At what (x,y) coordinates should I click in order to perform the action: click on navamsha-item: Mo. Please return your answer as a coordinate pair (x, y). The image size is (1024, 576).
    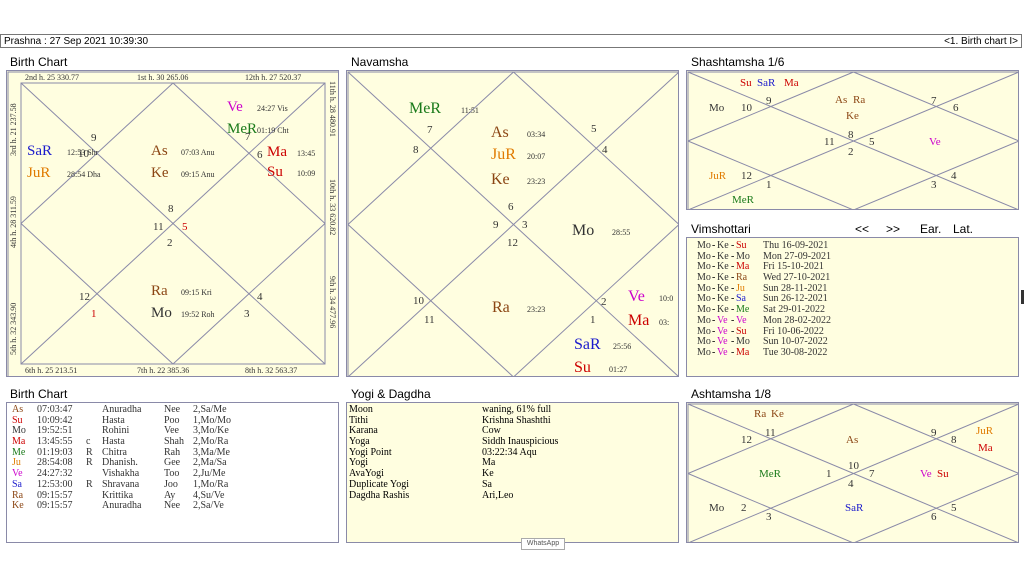
    Looking at the image, I should click on (583, 230).